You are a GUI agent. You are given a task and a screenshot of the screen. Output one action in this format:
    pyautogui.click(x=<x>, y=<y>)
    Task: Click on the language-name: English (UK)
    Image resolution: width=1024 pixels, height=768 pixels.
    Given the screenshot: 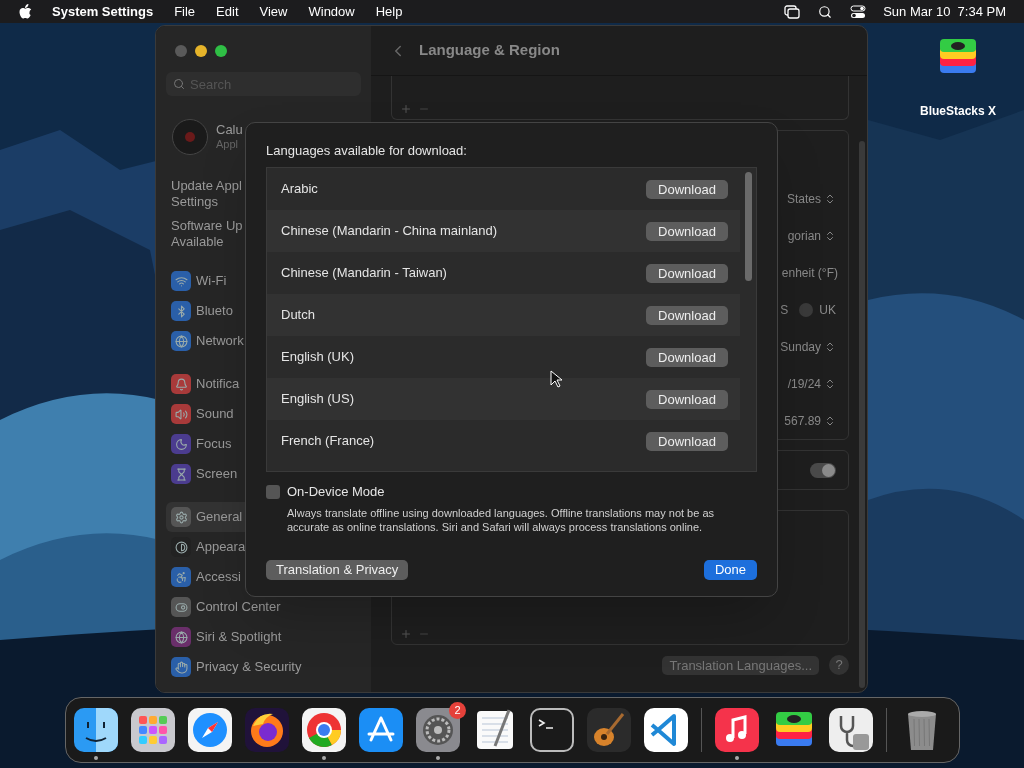 What is the action you would take?
    pyautogui.click(x=317, y=357)
    